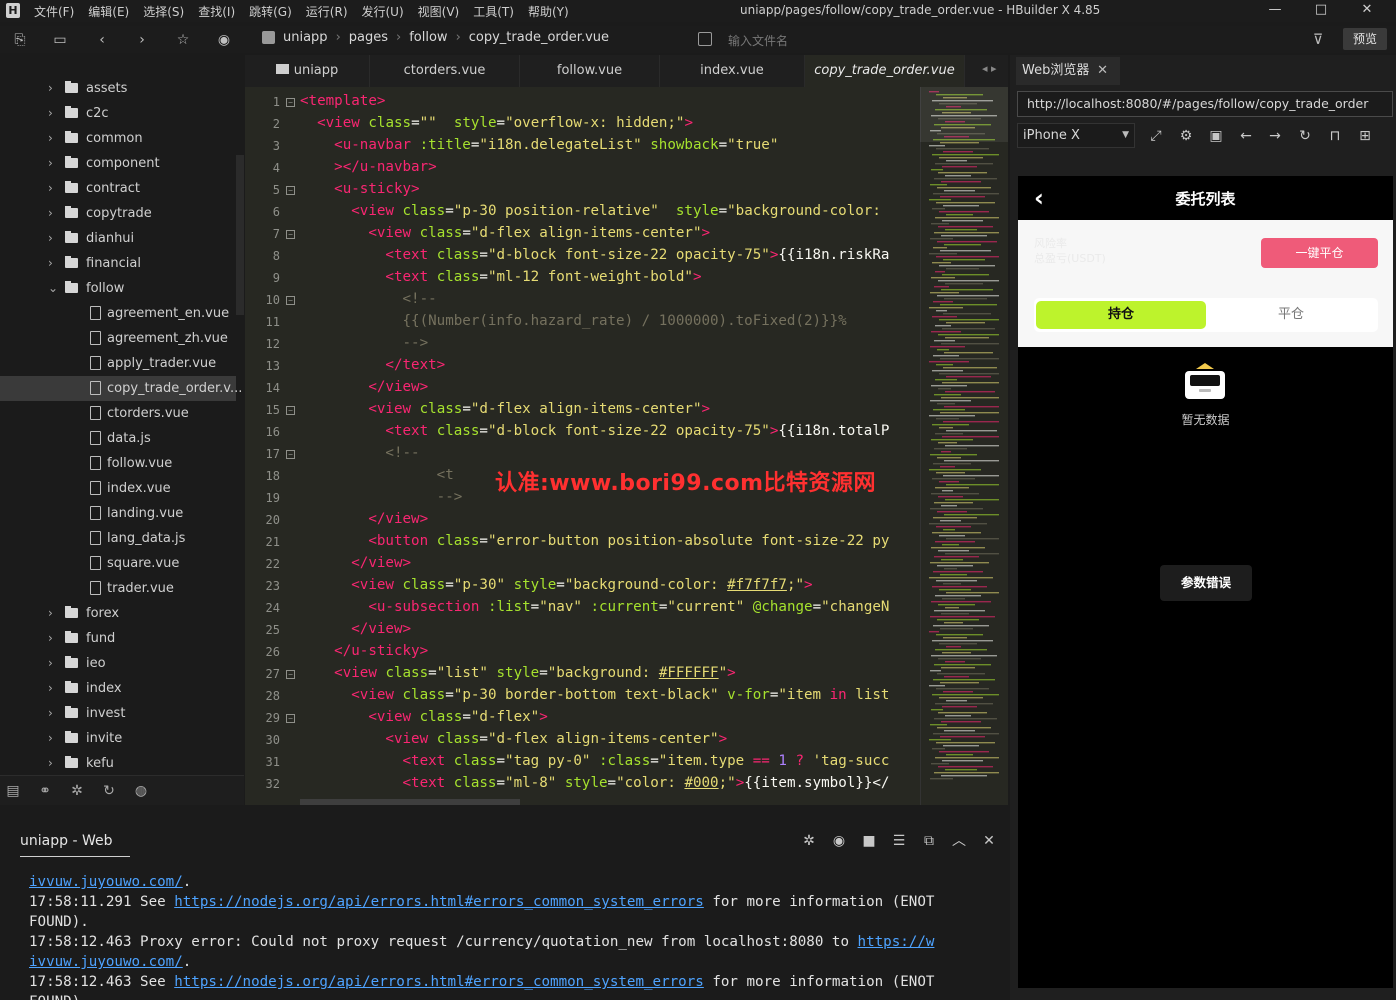 This screenshot has width=1396, height=1000. Describe the element at coordinates (839, 841) in the screenshot. I see `restart-icon: ◉` at that location.